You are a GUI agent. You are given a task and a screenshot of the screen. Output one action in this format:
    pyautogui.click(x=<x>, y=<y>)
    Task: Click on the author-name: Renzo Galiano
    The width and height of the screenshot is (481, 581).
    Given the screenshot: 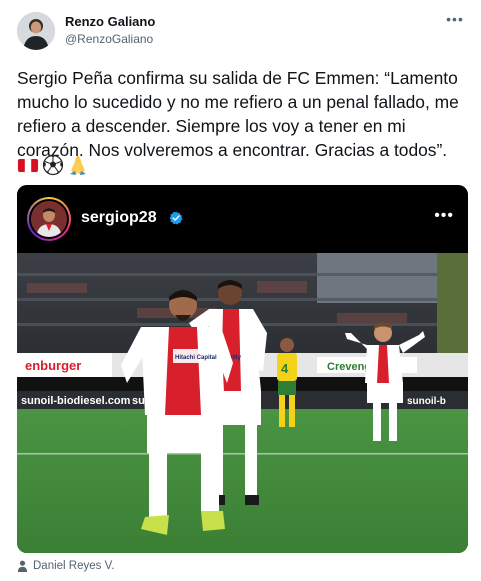 What is the action you would take?
    pyautogui.click(x=110, y=21)
    